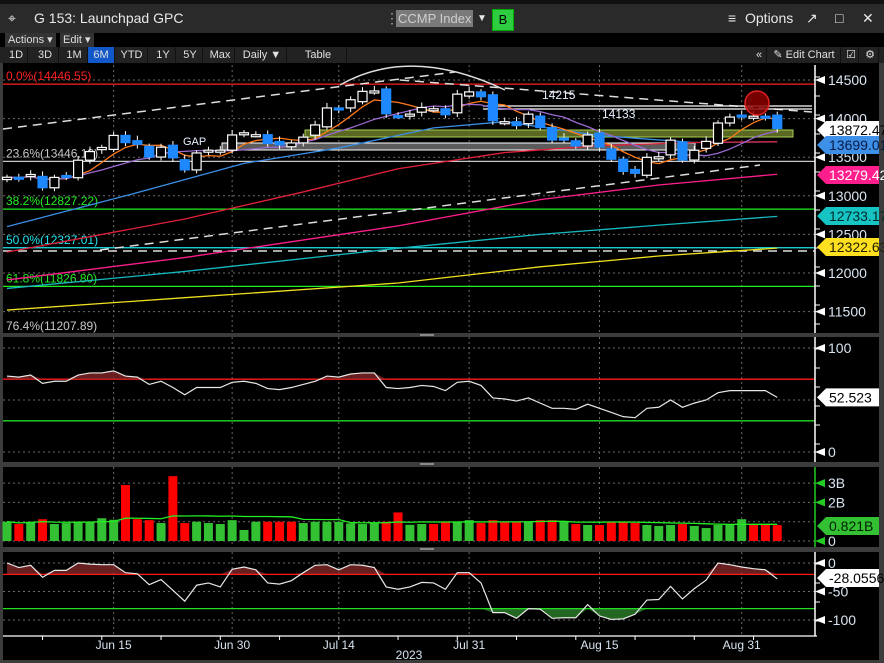  Describe the element at coordinates (847, 196) in the screenshot. I see `price-tick-label: 13000` at that location.